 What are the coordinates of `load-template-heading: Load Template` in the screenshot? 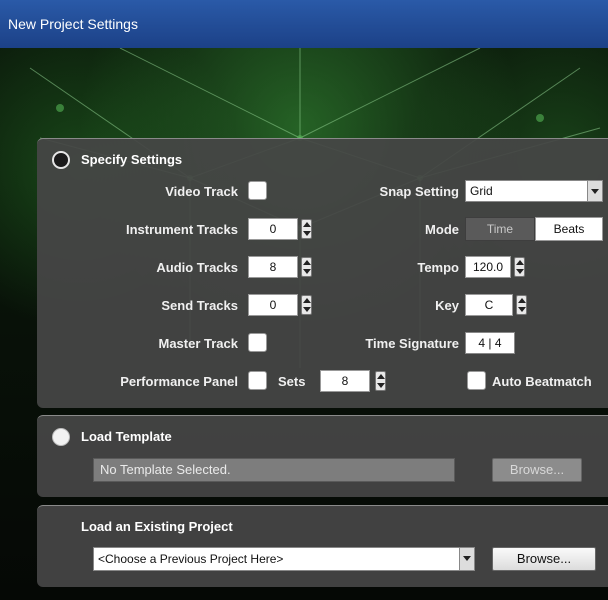 It's located at (126, 436).